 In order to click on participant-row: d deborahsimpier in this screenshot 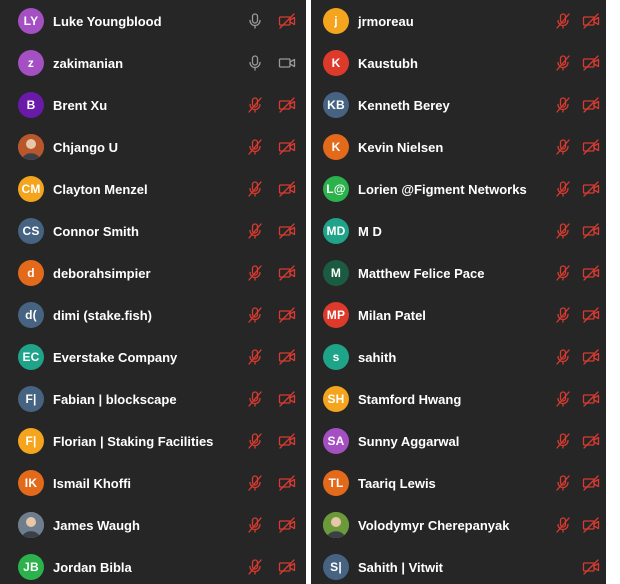, I will do `click(153, 273)`.